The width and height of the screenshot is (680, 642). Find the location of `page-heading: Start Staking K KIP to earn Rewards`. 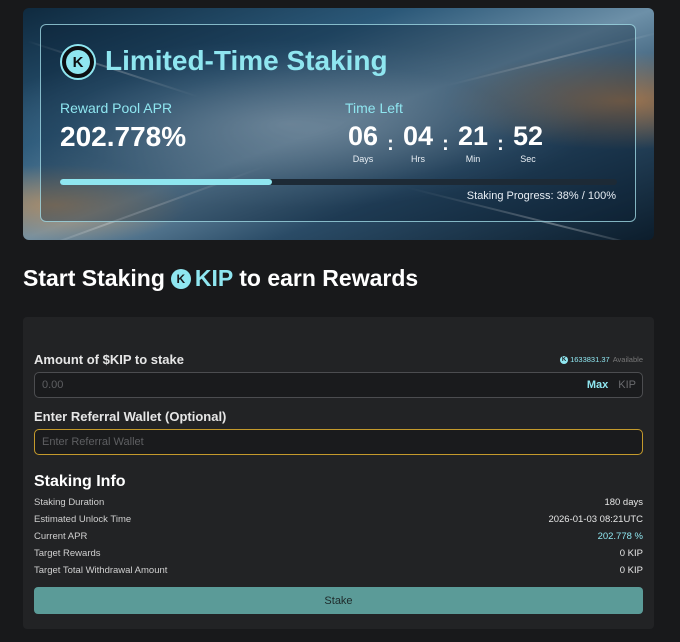

page-heading: Start Staking K KIP to earn Rewards is located at coordinates (220, 278).